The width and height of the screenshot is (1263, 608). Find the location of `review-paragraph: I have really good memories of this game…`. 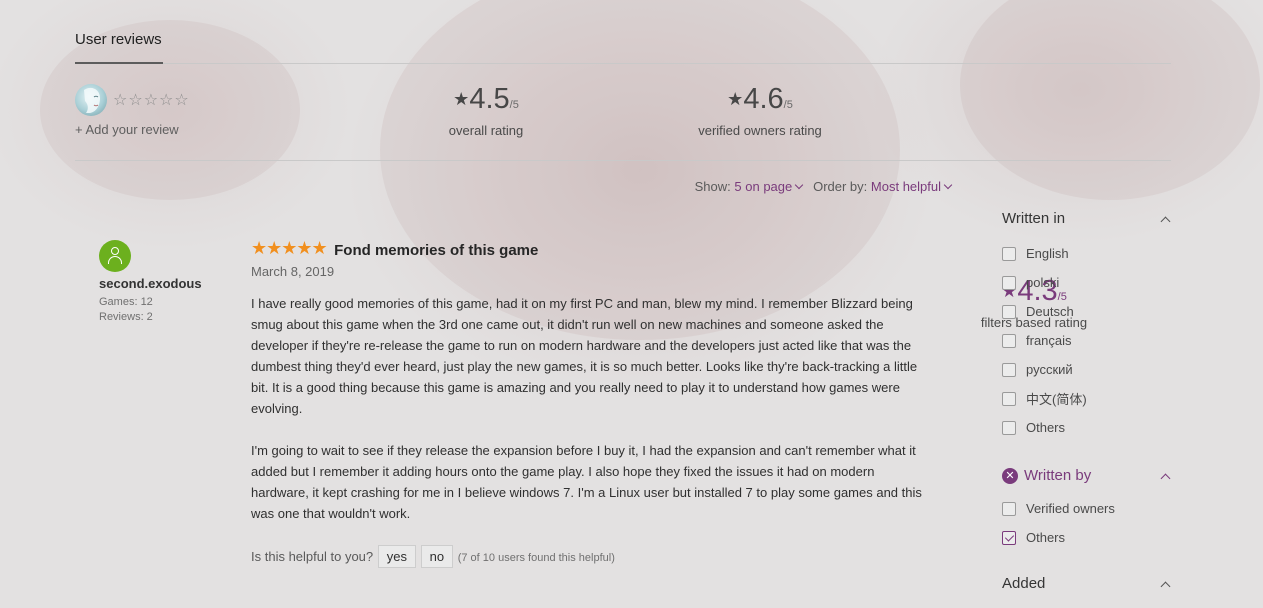

review-paragraph: I have really good memories of this game… is located at coordinates (584, 356).